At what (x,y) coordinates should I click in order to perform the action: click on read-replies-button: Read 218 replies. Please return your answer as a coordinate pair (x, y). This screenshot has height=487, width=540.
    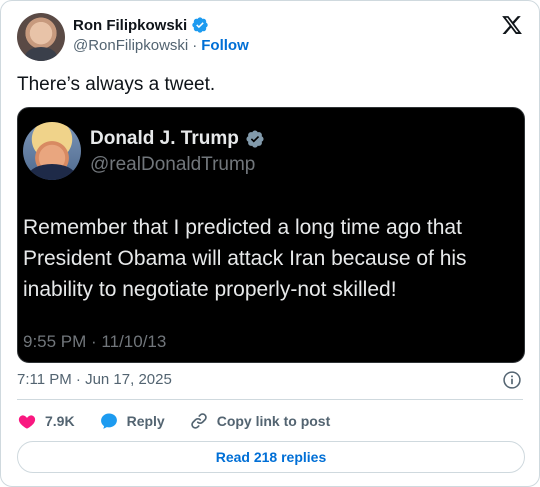
    Looking at the image, I should click on (271, 457).